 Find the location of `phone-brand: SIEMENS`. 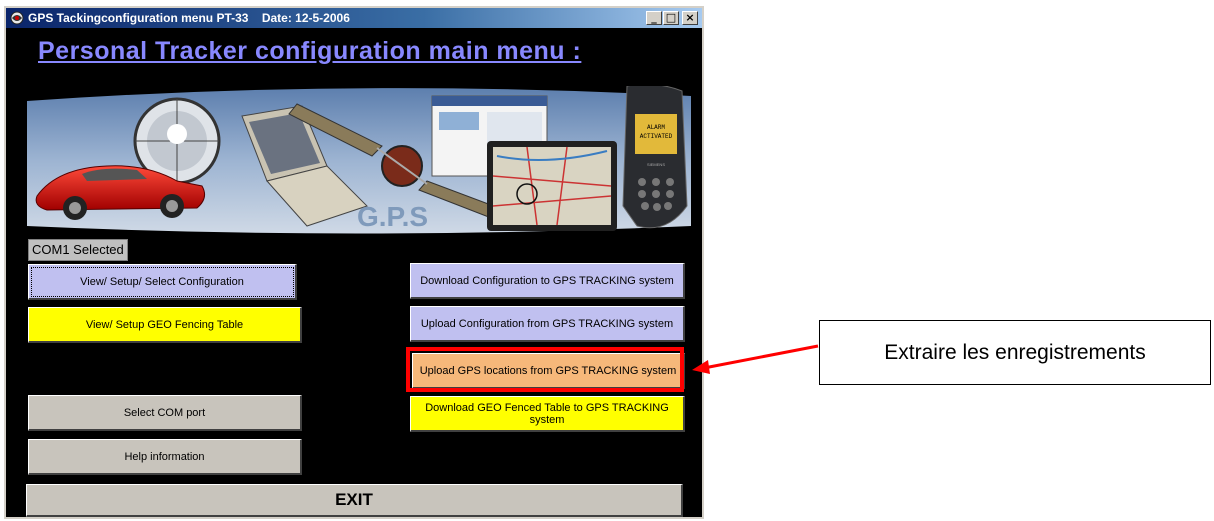

phone-brand: SIEMENS is located at coordinates (656, 164).